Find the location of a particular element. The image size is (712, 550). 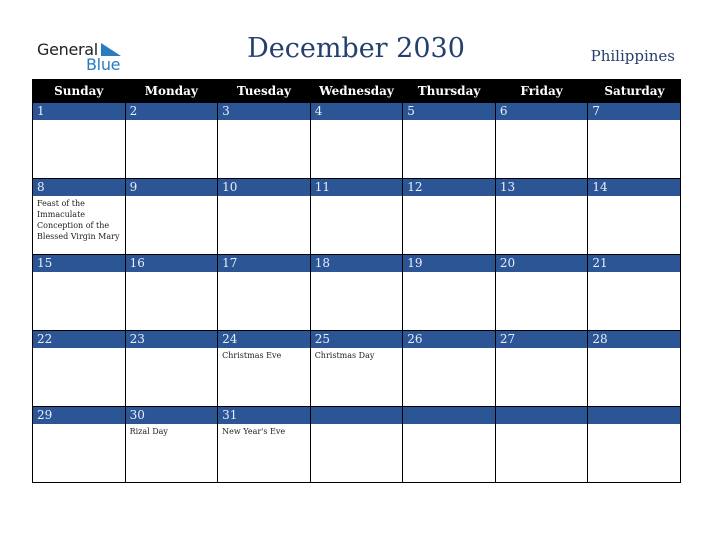

day-number: 8 is located at coordinates (79, 187).